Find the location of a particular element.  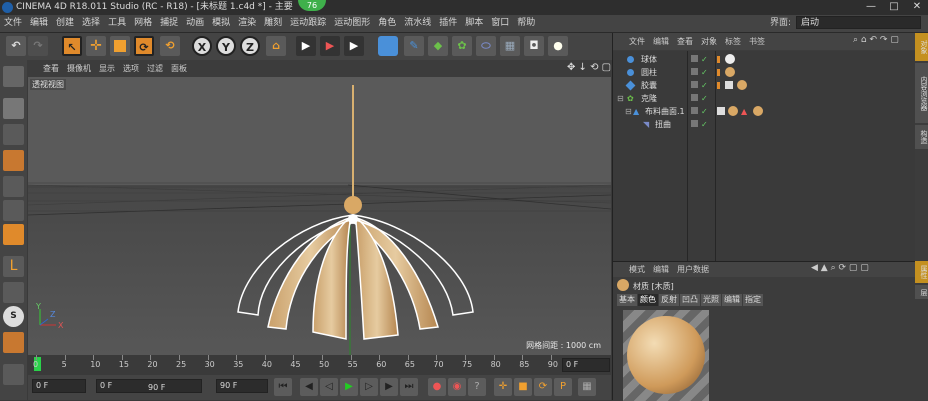

z-axis-lock-button: Z is located at coordinates (250, 46).